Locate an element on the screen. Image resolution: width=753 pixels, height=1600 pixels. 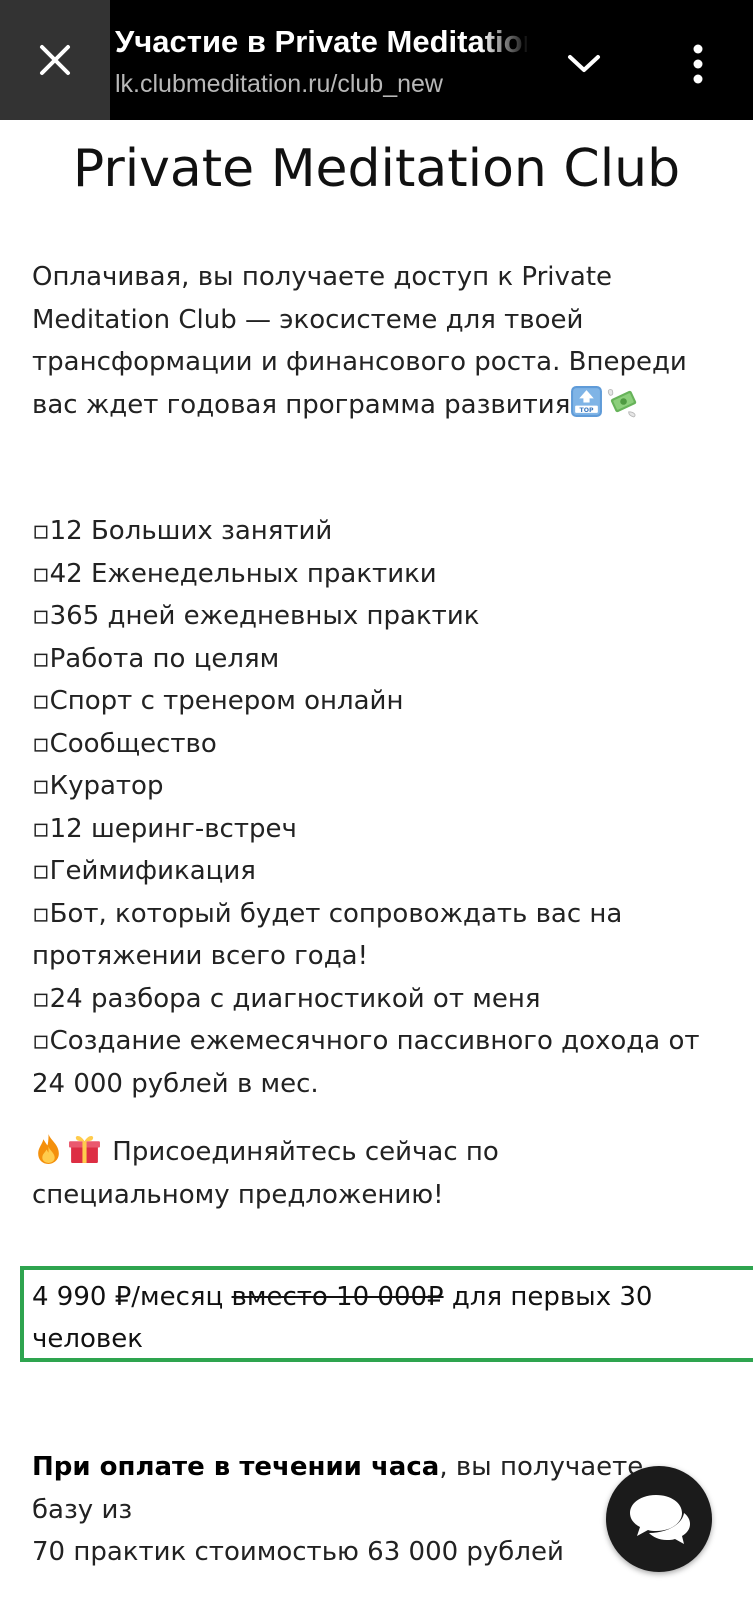
list-item: ▫12 Больших занятий is located at coordinates (182, 531).